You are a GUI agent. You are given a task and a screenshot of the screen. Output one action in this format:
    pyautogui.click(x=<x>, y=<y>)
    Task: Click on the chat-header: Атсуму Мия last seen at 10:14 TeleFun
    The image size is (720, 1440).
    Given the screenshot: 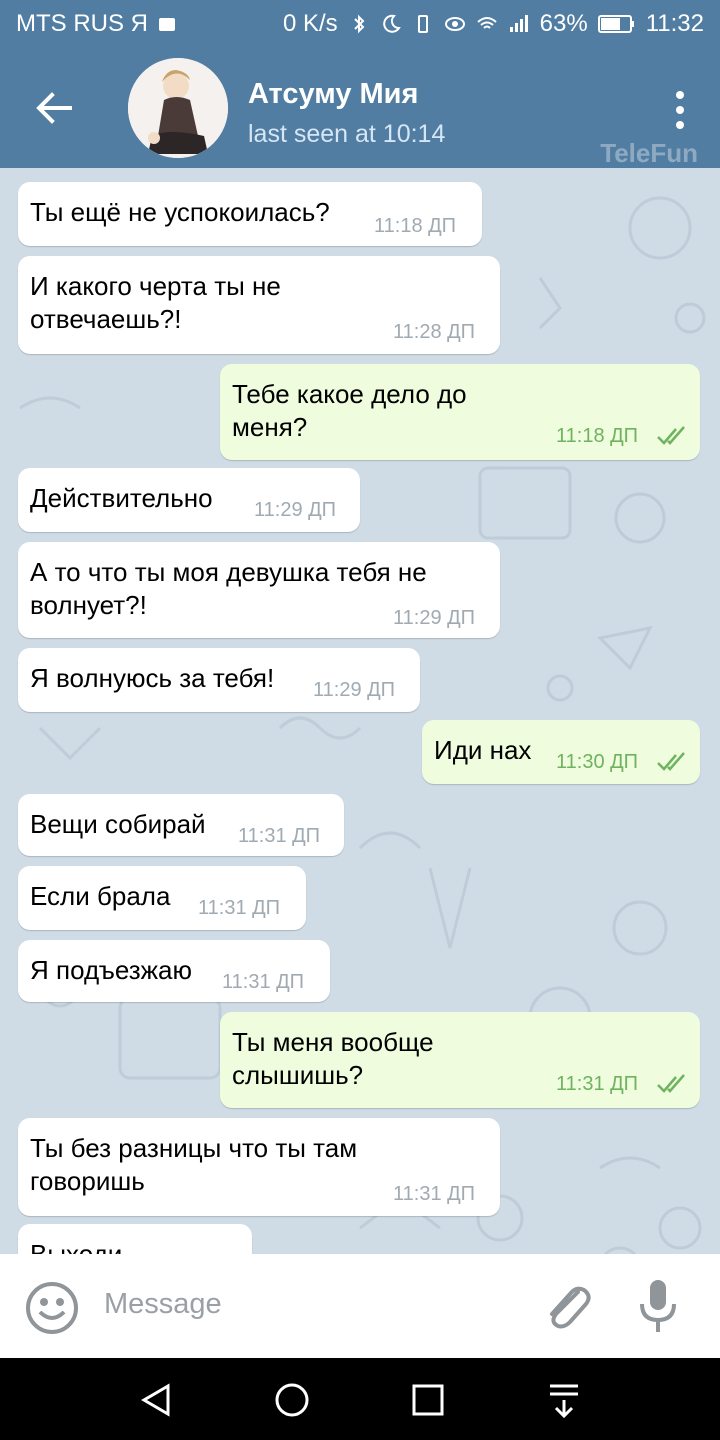 What is the action you would take?
    pyautogui.click(x=360, y=108)
    